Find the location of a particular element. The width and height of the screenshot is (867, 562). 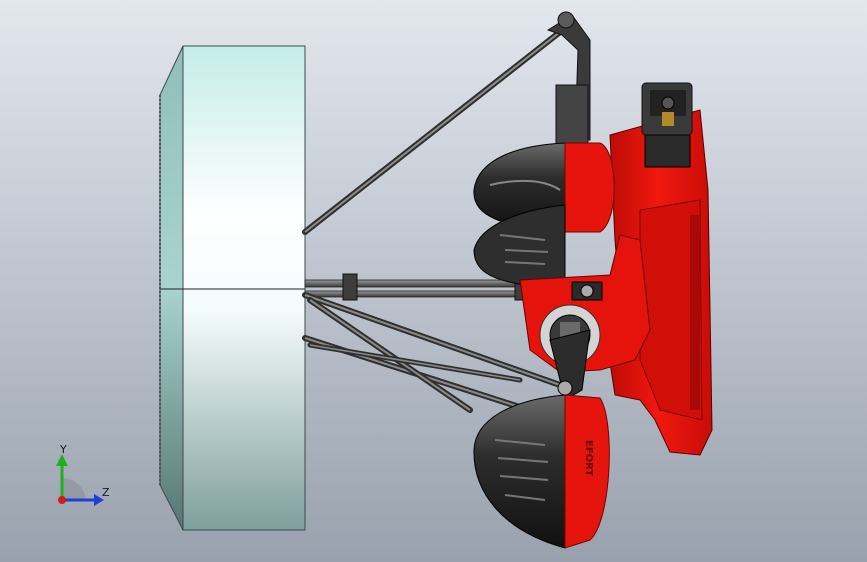

platform-side-face is located at coordinates (171, 288).